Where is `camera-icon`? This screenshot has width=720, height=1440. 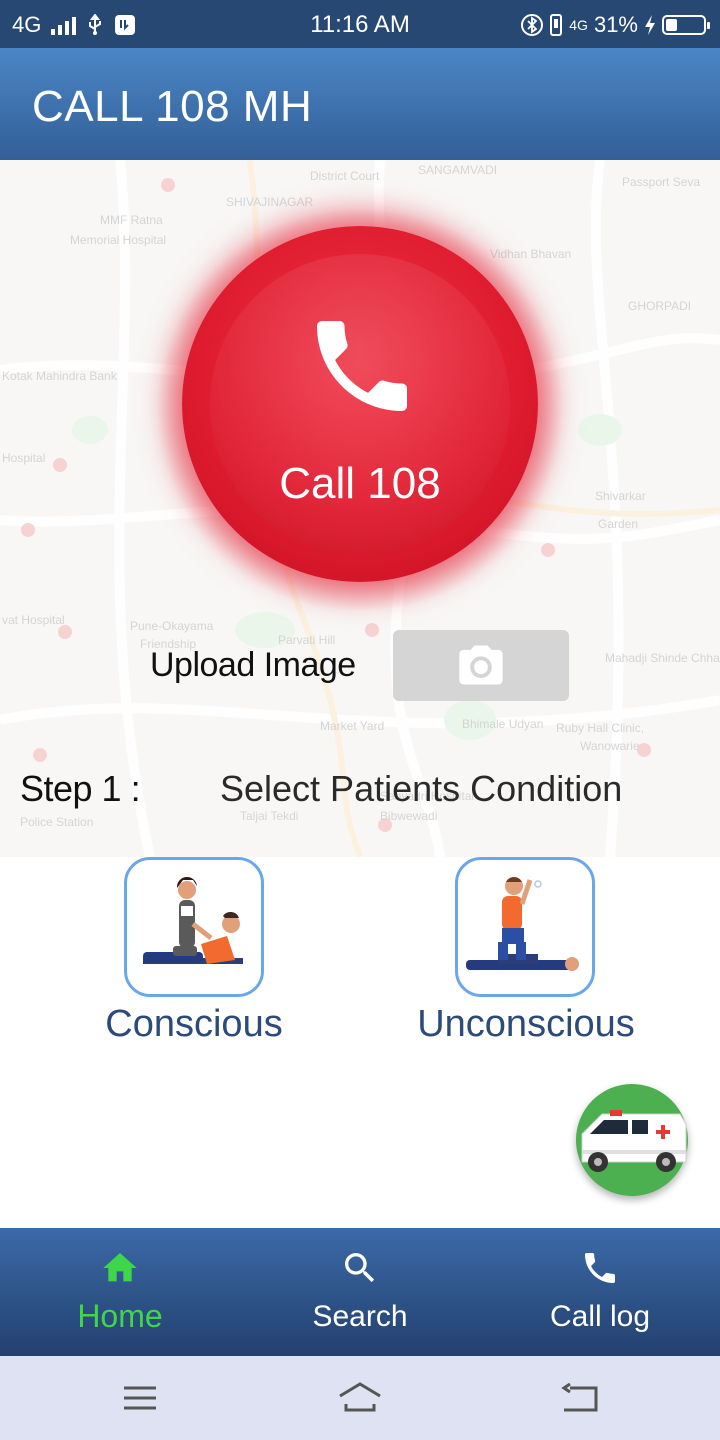 camera-icon is located at coordinates (481, 665).